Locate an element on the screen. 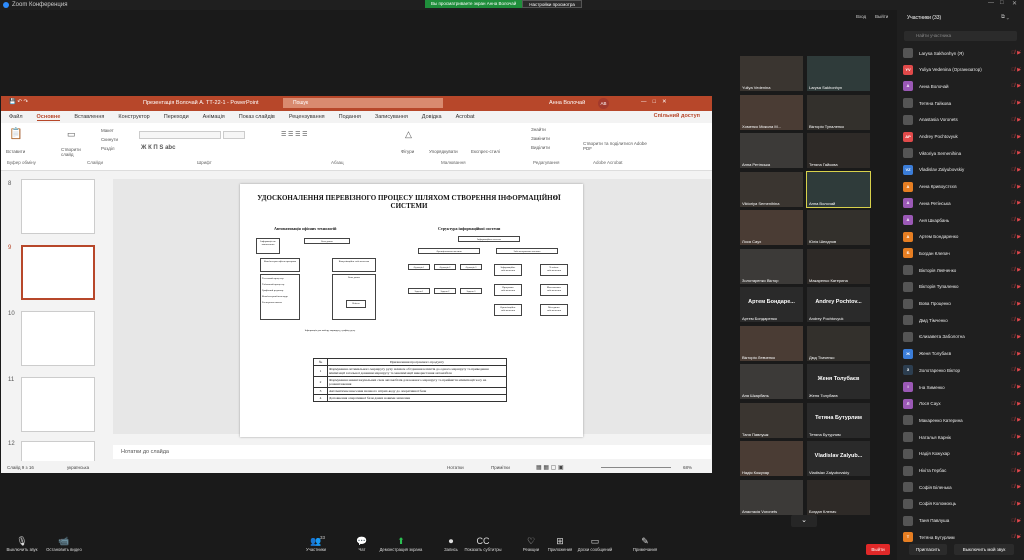  font-format-icons: Ж К П S abc is located at coordinates (158, 148).